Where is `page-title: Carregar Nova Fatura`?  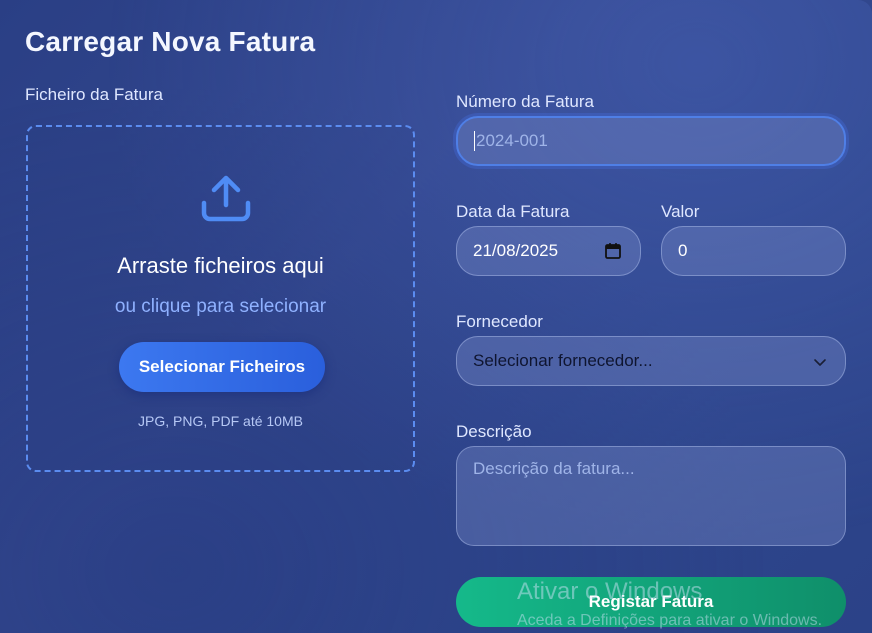
page-title: Carregar Nova Fatura is located at coordinates (170, 41).